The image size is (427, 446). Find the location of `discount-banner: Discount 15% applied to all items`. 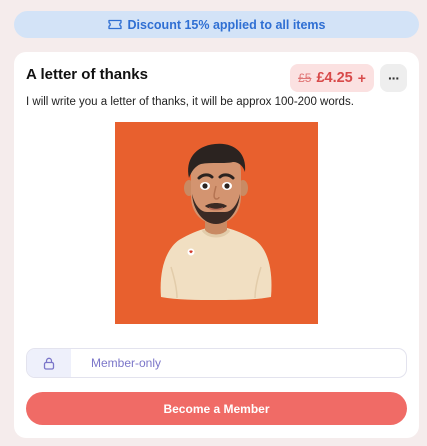

discount-banner: Discount 15% applied to all items is located at coordinates (216, 24).